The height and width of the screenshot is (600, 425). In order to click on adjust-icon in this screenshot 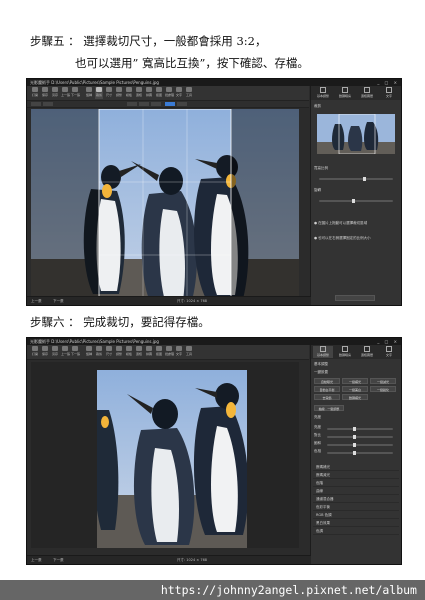, I will do `click(119, 348)`.